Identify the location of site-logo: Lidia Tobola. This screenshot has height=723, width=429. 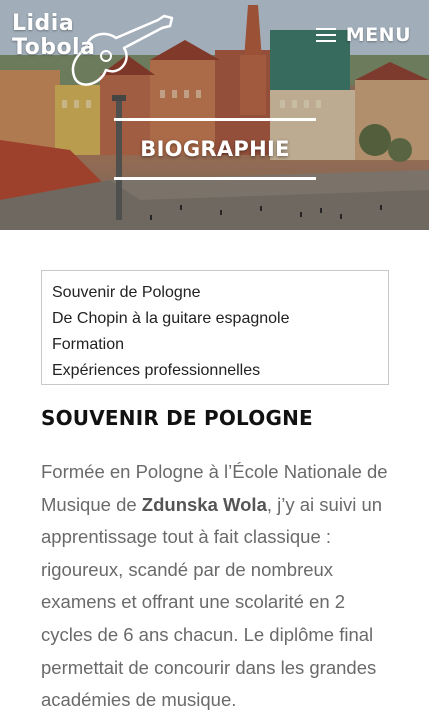
(93, 50).